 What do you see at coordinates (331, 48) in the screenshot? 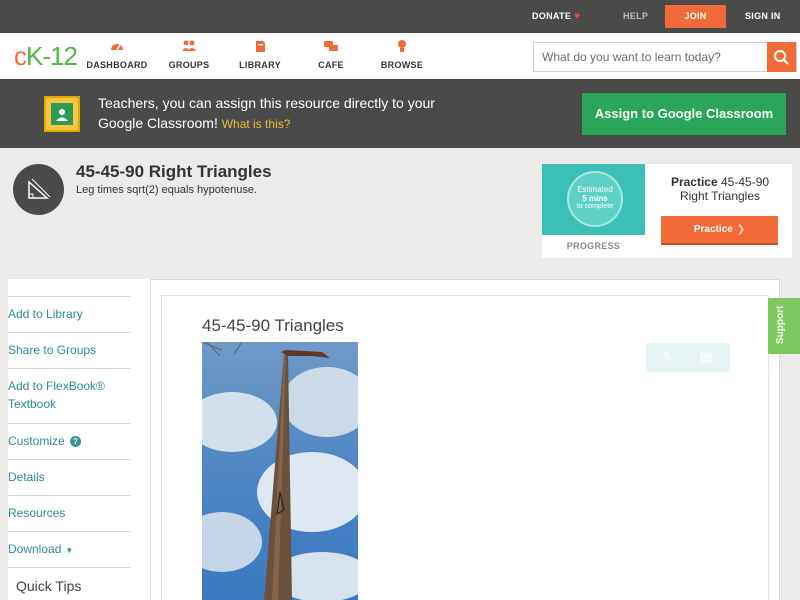
I see `cafe-icon` at bounding box center [331, 48].